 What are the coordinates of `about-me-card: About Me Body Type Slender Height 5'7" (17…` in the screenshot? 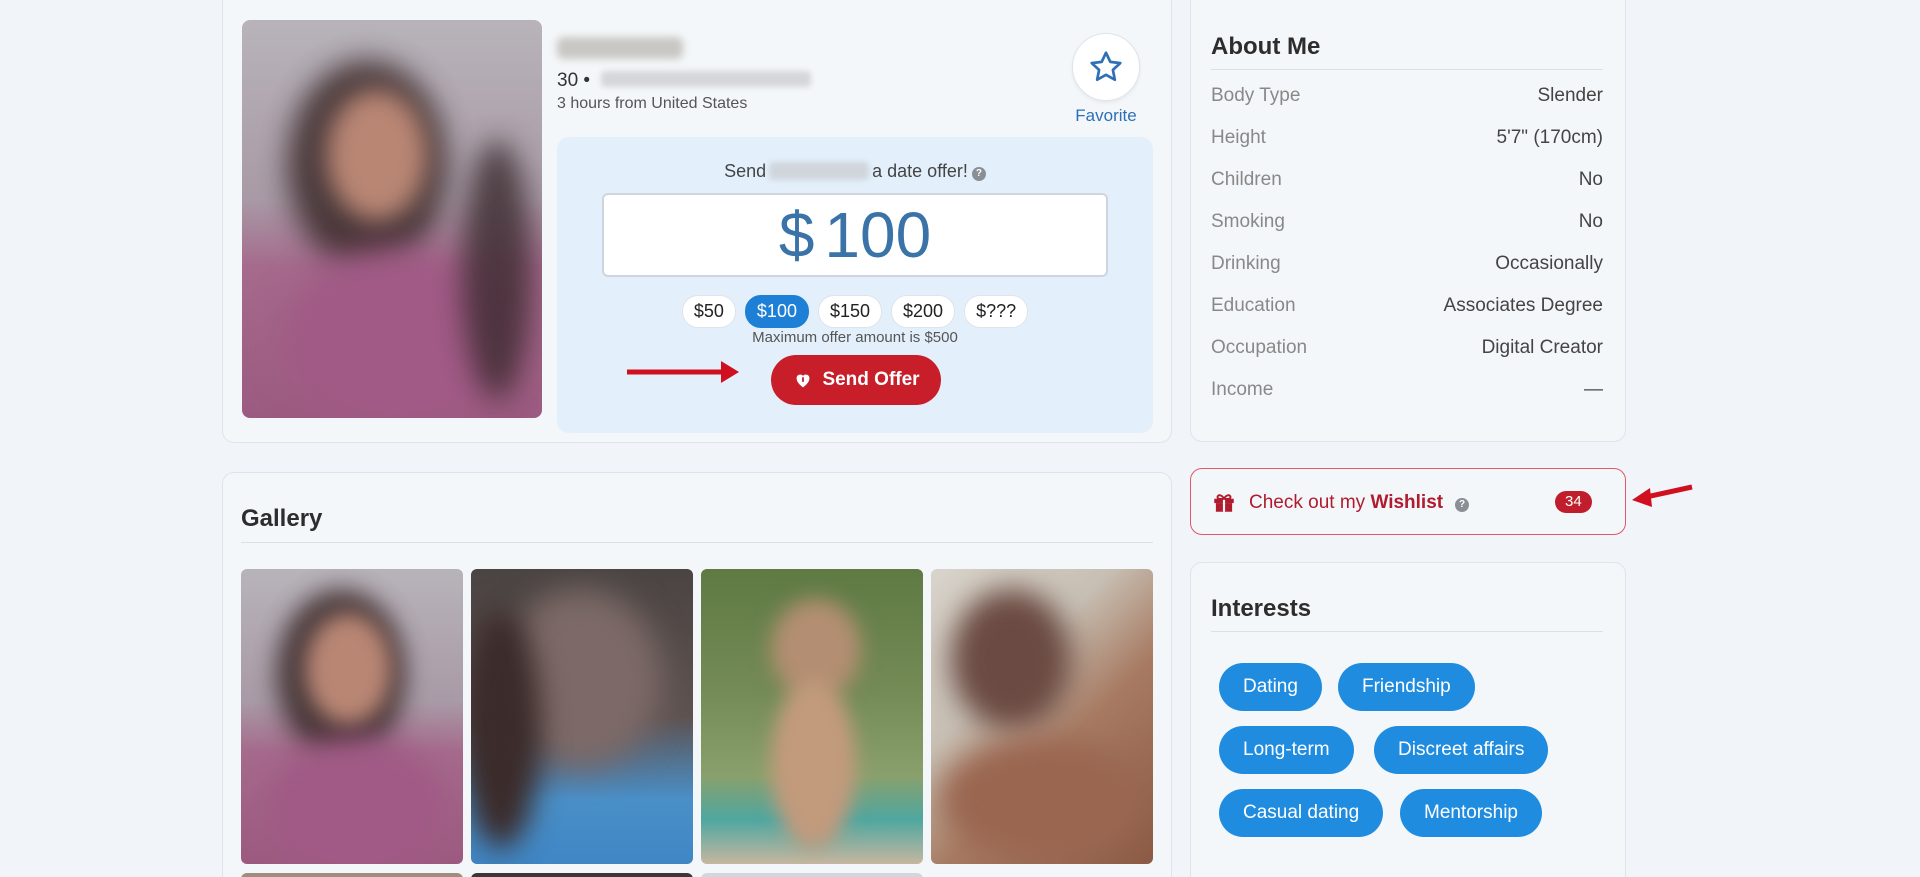 It's located at (1408, 221).